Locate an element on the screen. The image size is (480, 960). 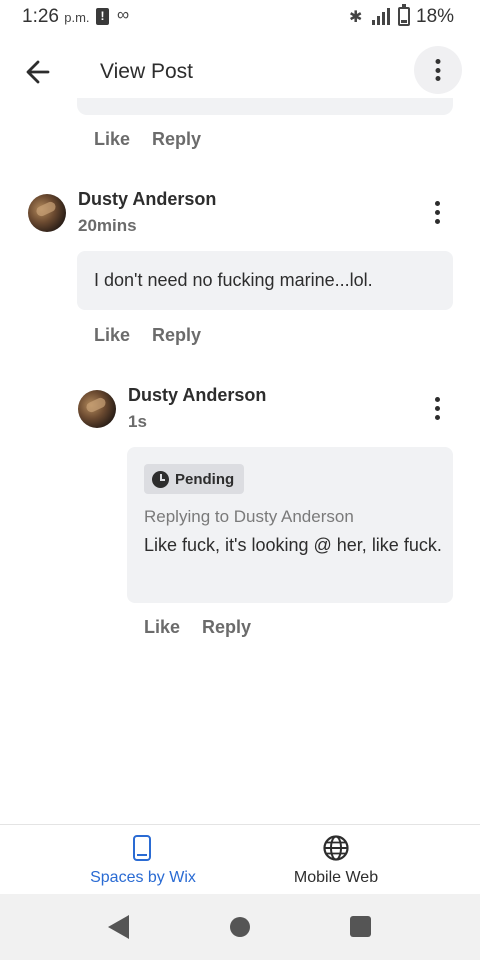
more-options-button is located at coordinates (438, 70).